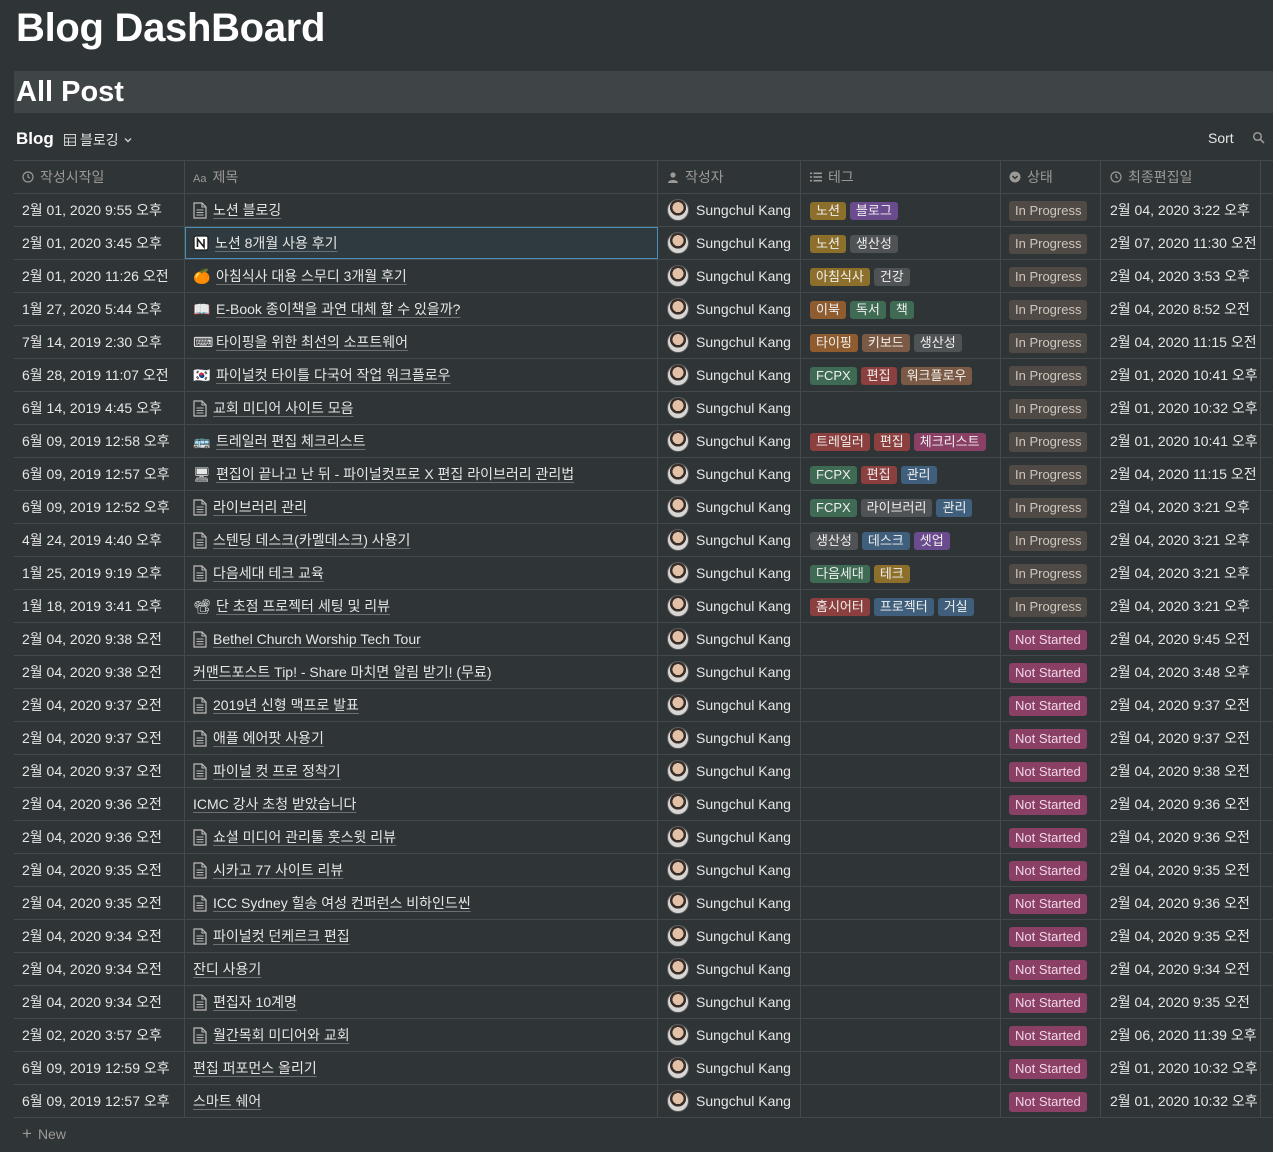  Describe the element at coordinates (896, 508) in the screenshot. I see `tag-badge: 라이브러리` at that location.